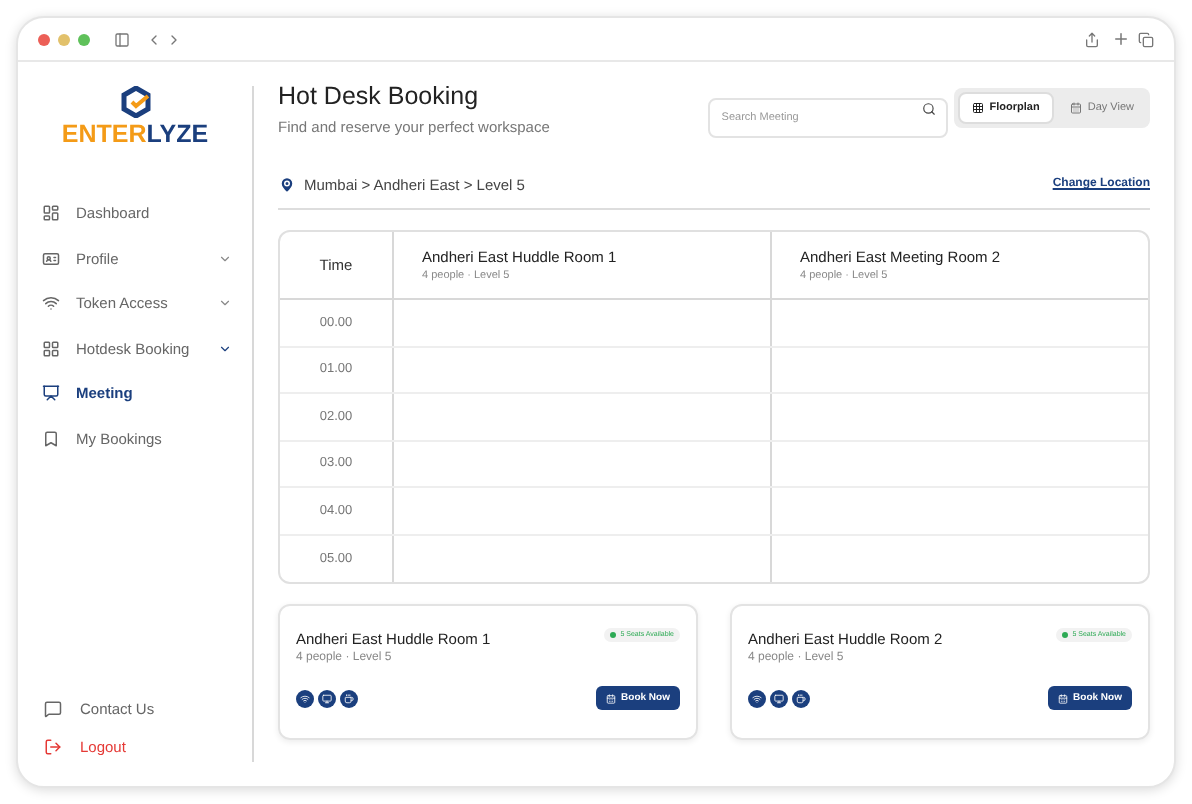 Image resolution: width=1192 pixels, height=804 pixels. What do you see at coordinates (287, 185) in the screenshot?
I see `location-pin-icon` at bounding box center [287, 185].